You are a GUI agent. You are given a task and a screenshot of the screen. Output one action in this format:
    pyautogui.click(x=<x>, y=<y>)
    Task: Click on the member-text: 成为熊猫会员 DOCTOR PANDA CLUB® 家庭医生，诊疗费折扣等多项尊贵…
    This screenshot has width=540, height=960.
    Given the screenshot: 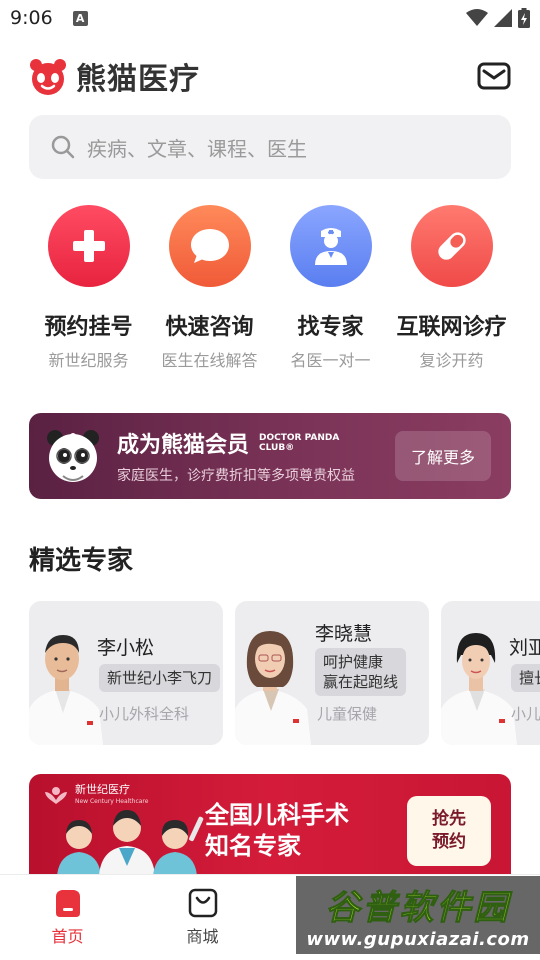 What is the action you would take?
    pyautogui.click(x=236, y=456)
    